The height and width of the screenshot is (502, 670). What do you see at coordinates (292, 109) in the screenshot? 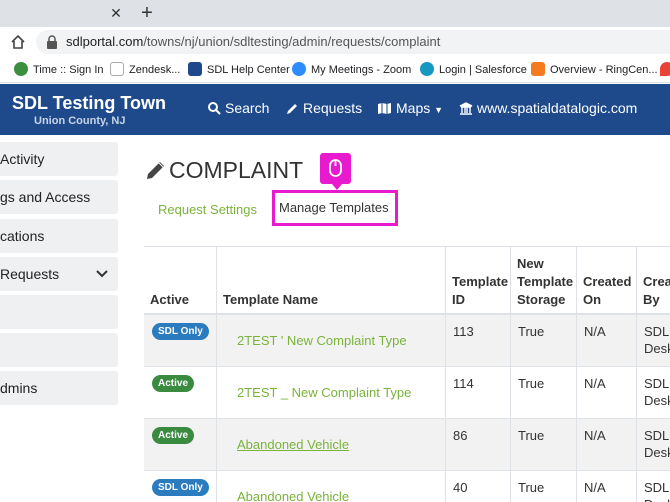
I see `pencil-icon` at bounding box center [292, 109].